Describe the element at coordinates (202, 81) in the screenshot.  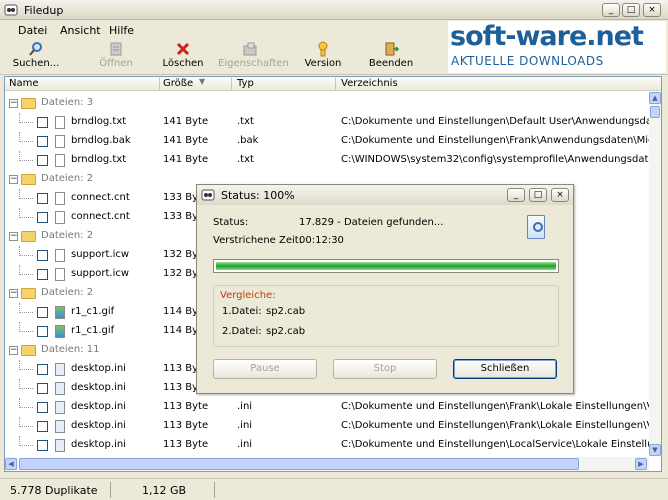
I see `sort-arrow-icon: ▼` at that location.